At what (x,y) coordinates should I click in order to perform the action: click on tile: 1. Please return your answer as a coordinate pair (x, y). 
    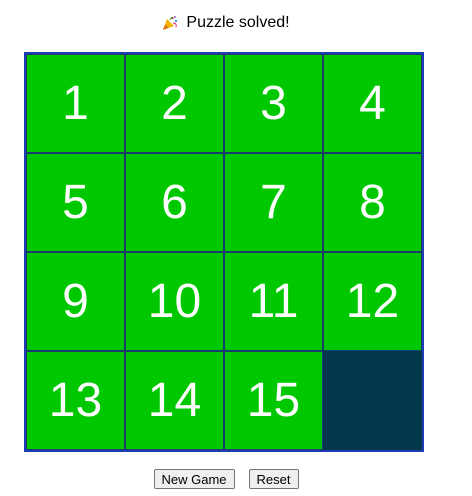
    Looking at the image, I should click on (75, 103).